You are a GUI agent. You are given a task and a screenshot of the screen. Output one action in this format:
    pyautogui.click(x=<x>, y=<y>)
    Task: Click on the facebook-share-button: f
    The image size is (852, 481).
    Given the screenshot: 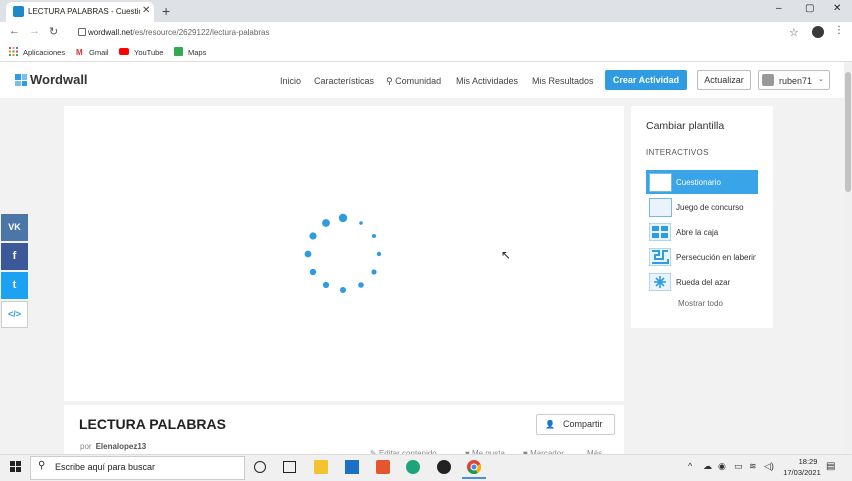 What is the action you would take?
    pyautogui.click(x=14, y=256)
    